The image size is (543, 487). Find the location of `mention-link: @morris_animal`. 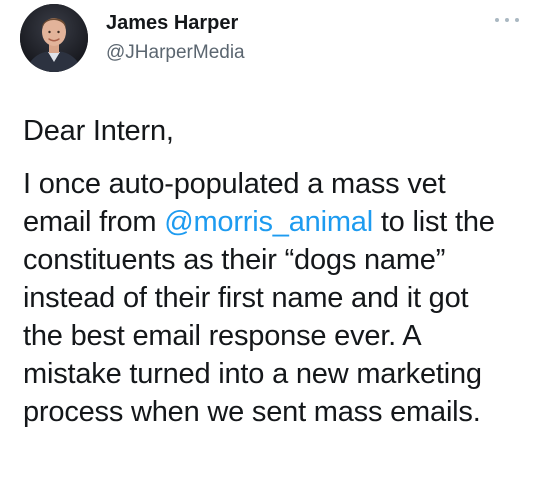

mention-link: @morris_animal is located at coordinates (268, 222).